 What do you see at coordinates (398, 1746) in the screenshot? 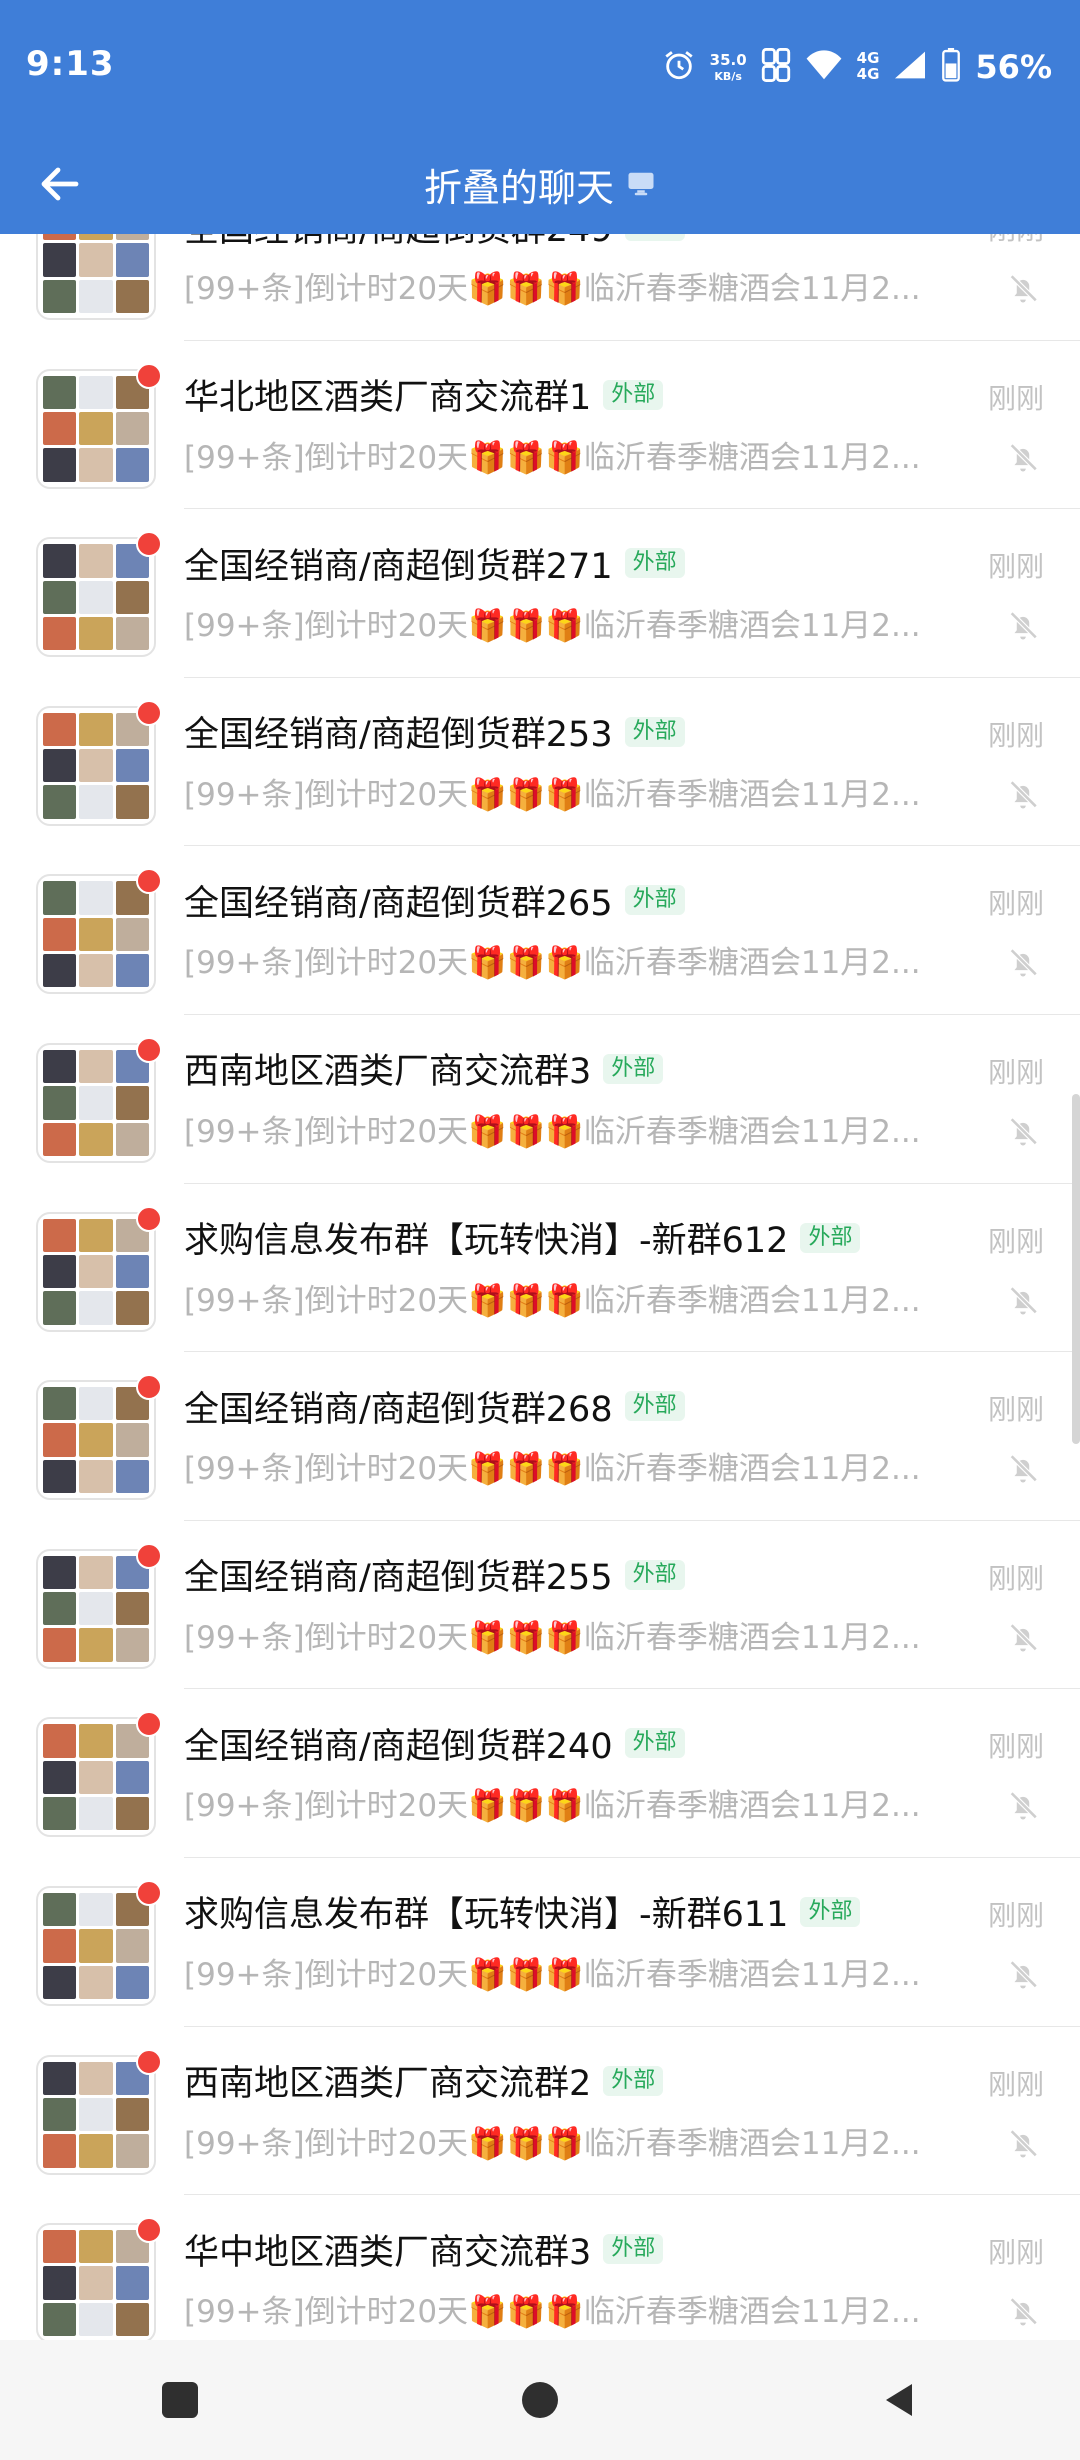
I see `chat-name: 全国经销商/商超倒货群240` at bounding box center [398, 1746].